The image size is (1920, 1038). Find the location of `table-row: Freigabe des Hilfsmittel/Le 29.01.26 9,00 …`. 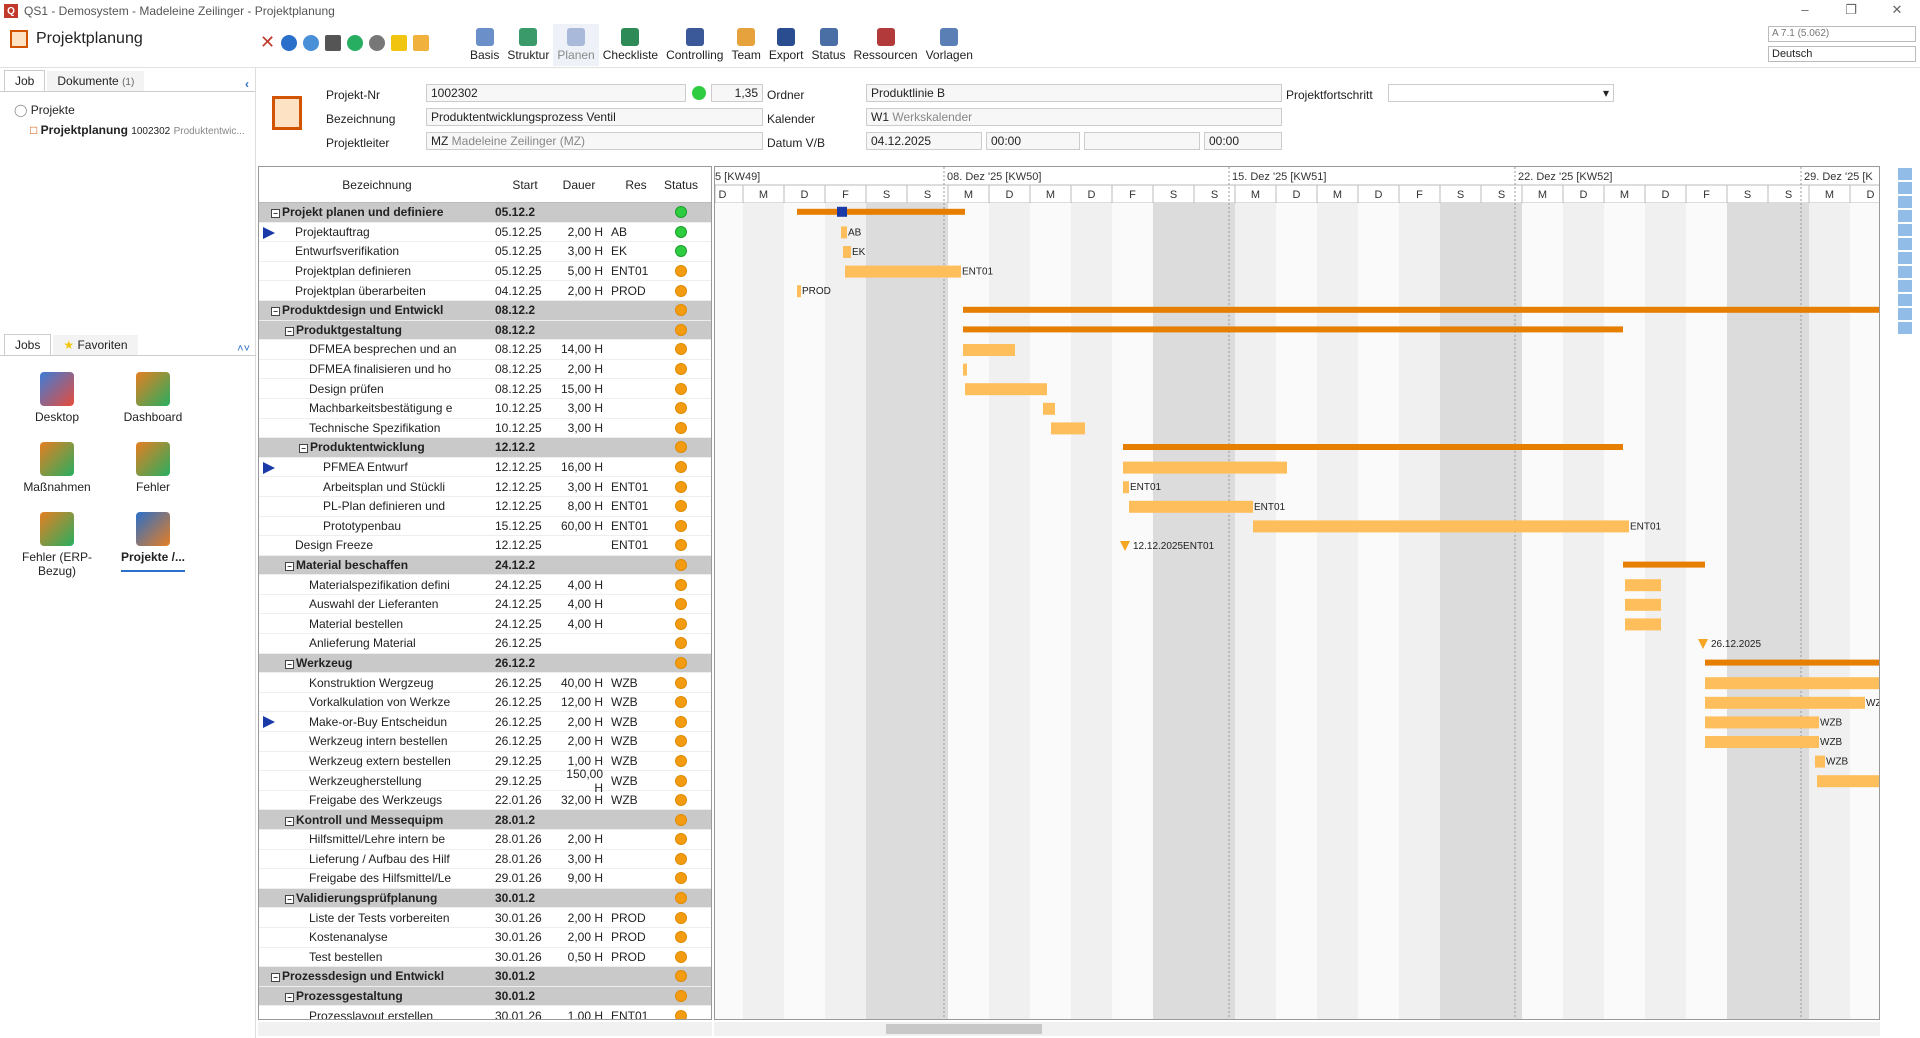

table-row: Freigabe des Hilfsmittel/Le 29.01.26 9,00 … is located at coordinates (485, 879).